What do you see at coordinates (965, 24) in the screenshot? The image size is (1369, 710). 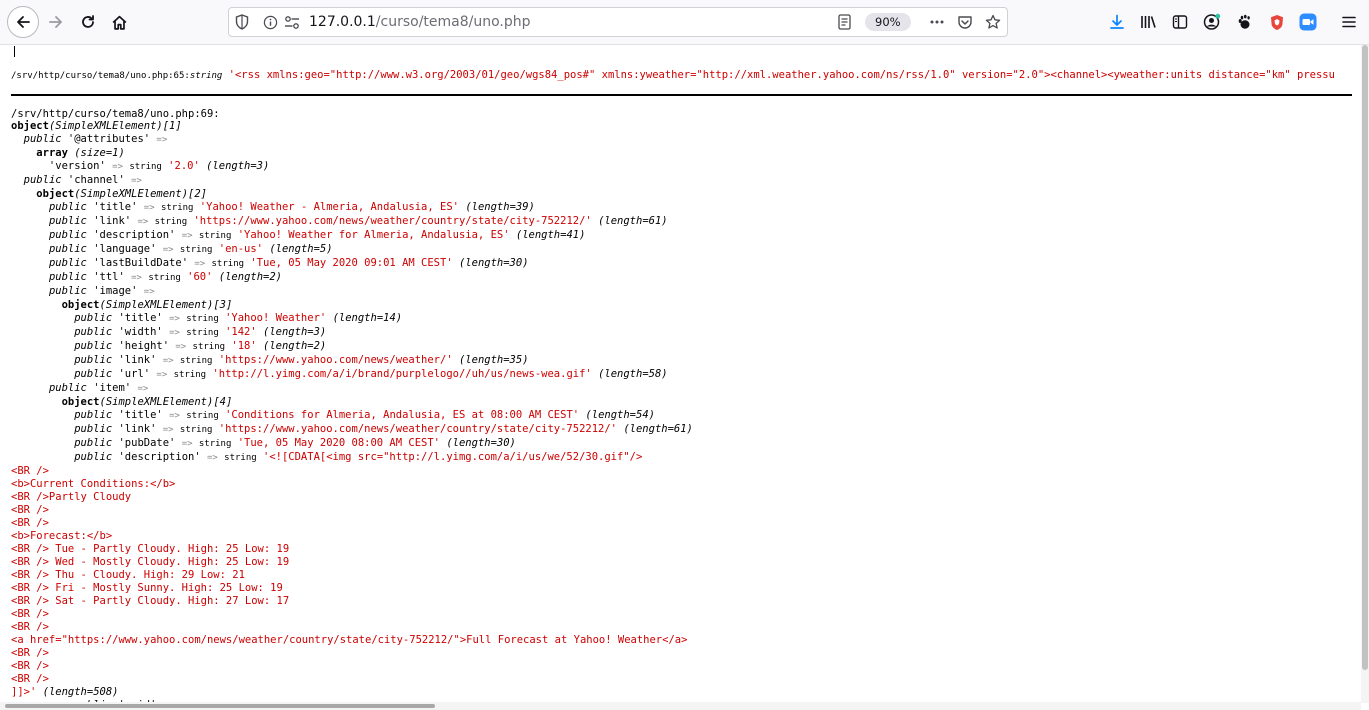 I see `pocket-icon` at bounding box center [965, 24].